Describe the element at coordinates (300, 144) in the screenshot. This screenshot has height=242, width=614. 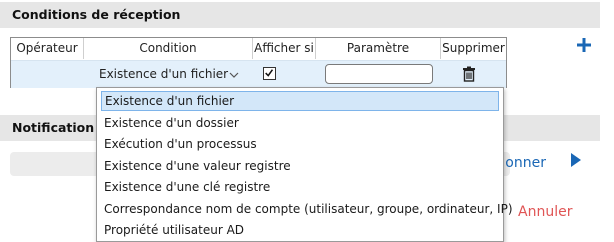
I see `dropdown-option-process-running: Exécution d'un processus` at that location.